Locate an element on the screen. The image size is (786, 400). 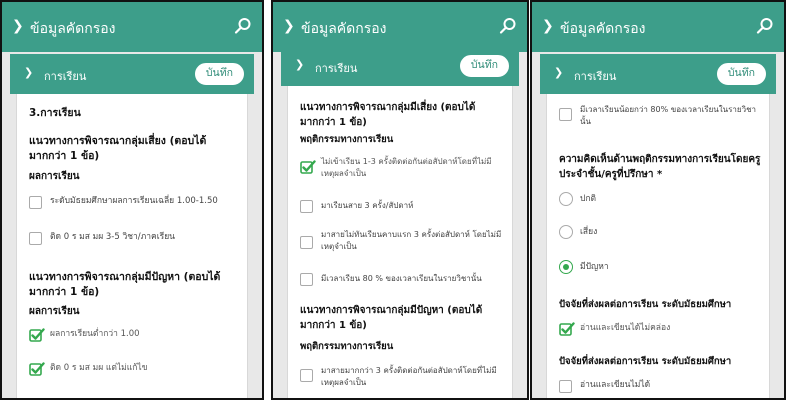
option-label: มีปัญหา is located at coordinates (594, 267).